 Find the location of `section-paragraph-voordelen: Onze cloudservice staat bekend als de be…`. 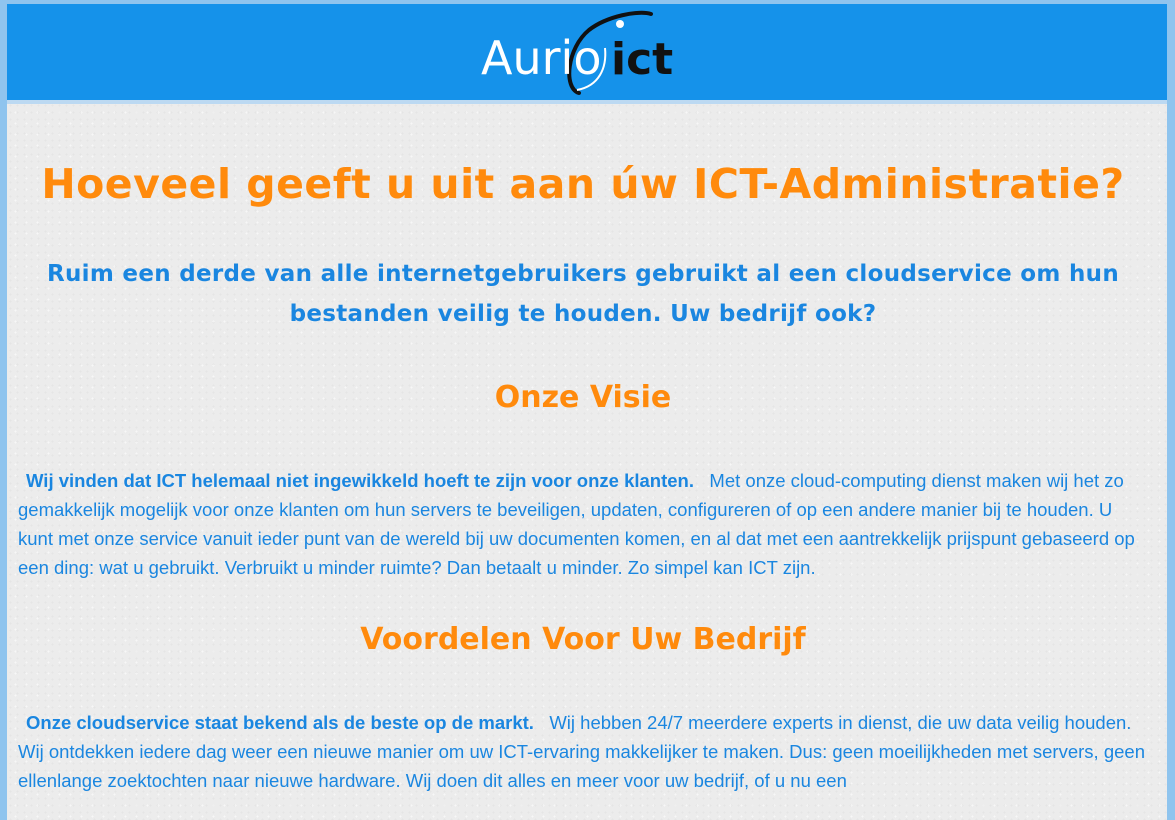

section-paragraph-voordelen: Onze cloudservice staat bekend als de be… is located at coordinates (583, 751).